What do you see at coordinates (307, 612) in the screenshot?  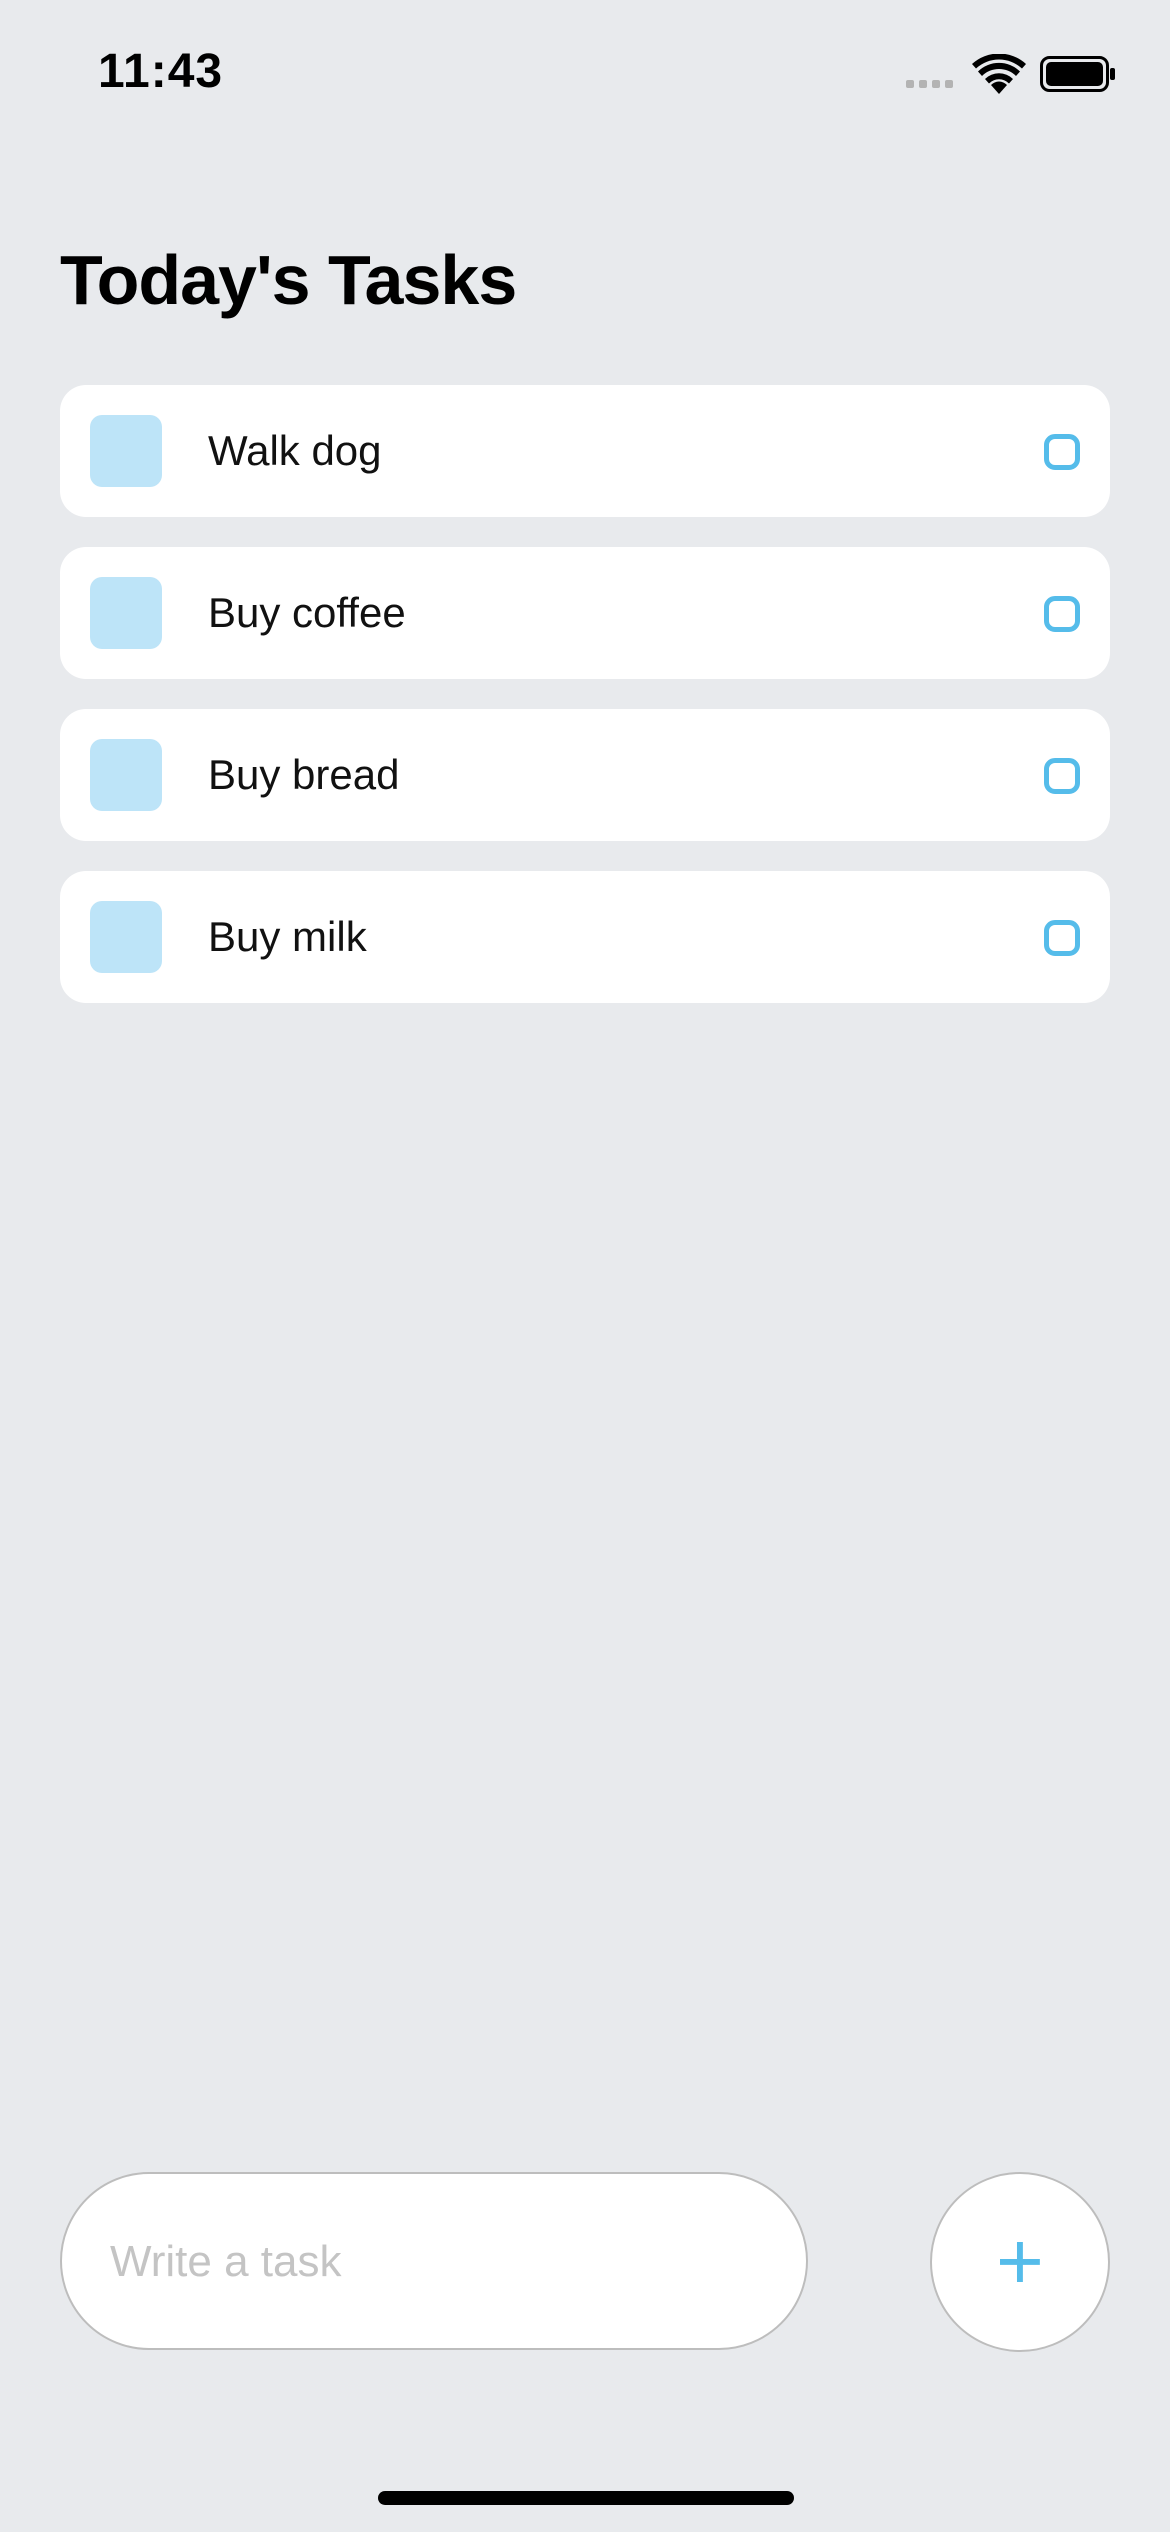 I see `task-label: Buy coffee` at bounding box center [307, 612].